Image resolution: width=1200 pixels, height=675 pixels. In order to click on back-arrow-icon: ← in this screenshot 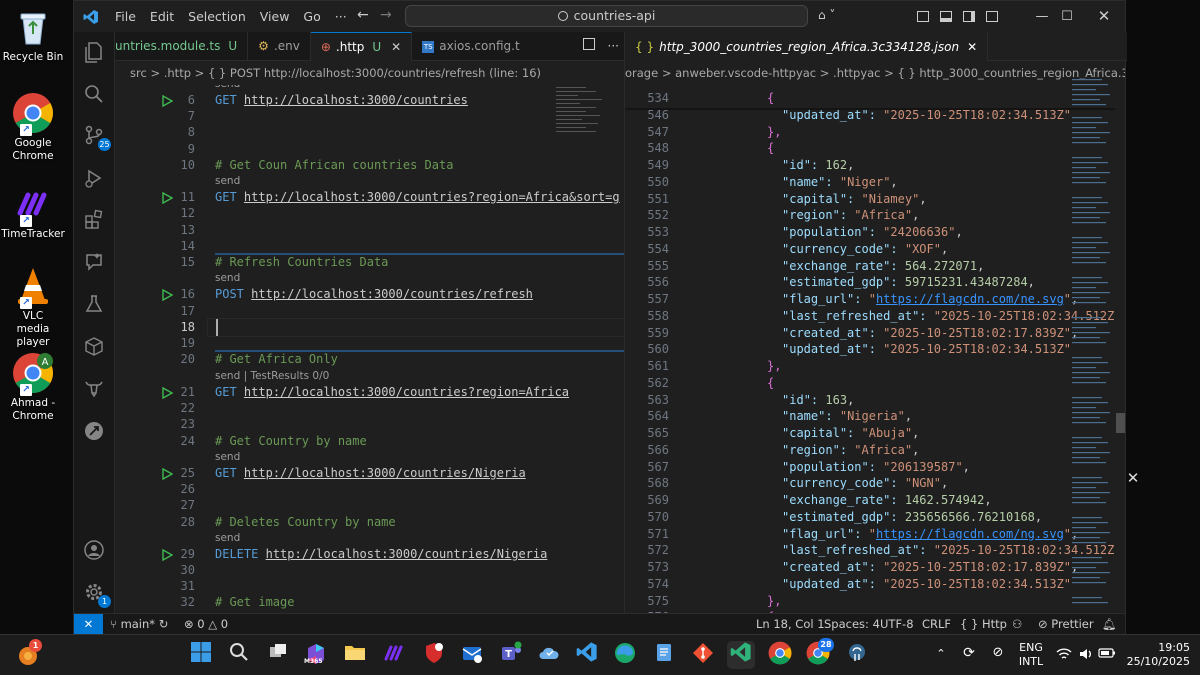, I will do `click(363, 15)`.